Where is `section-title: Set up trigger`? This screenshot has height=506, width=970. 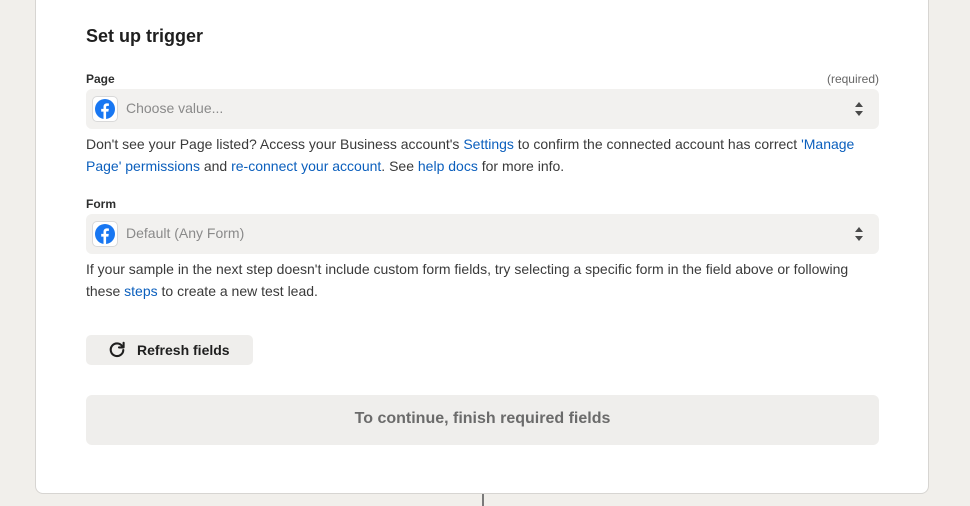 section-title: Set up trigger is located at coordinates (145, 36).